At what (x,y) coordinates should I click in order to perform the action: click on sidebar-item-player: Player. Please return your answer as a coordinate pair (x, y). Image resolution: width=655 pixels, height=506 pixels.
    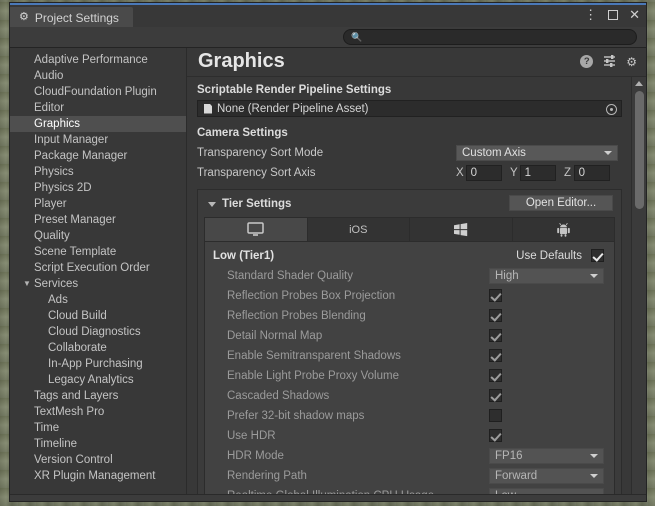
    Looking at the image, I should click on (98, 204).